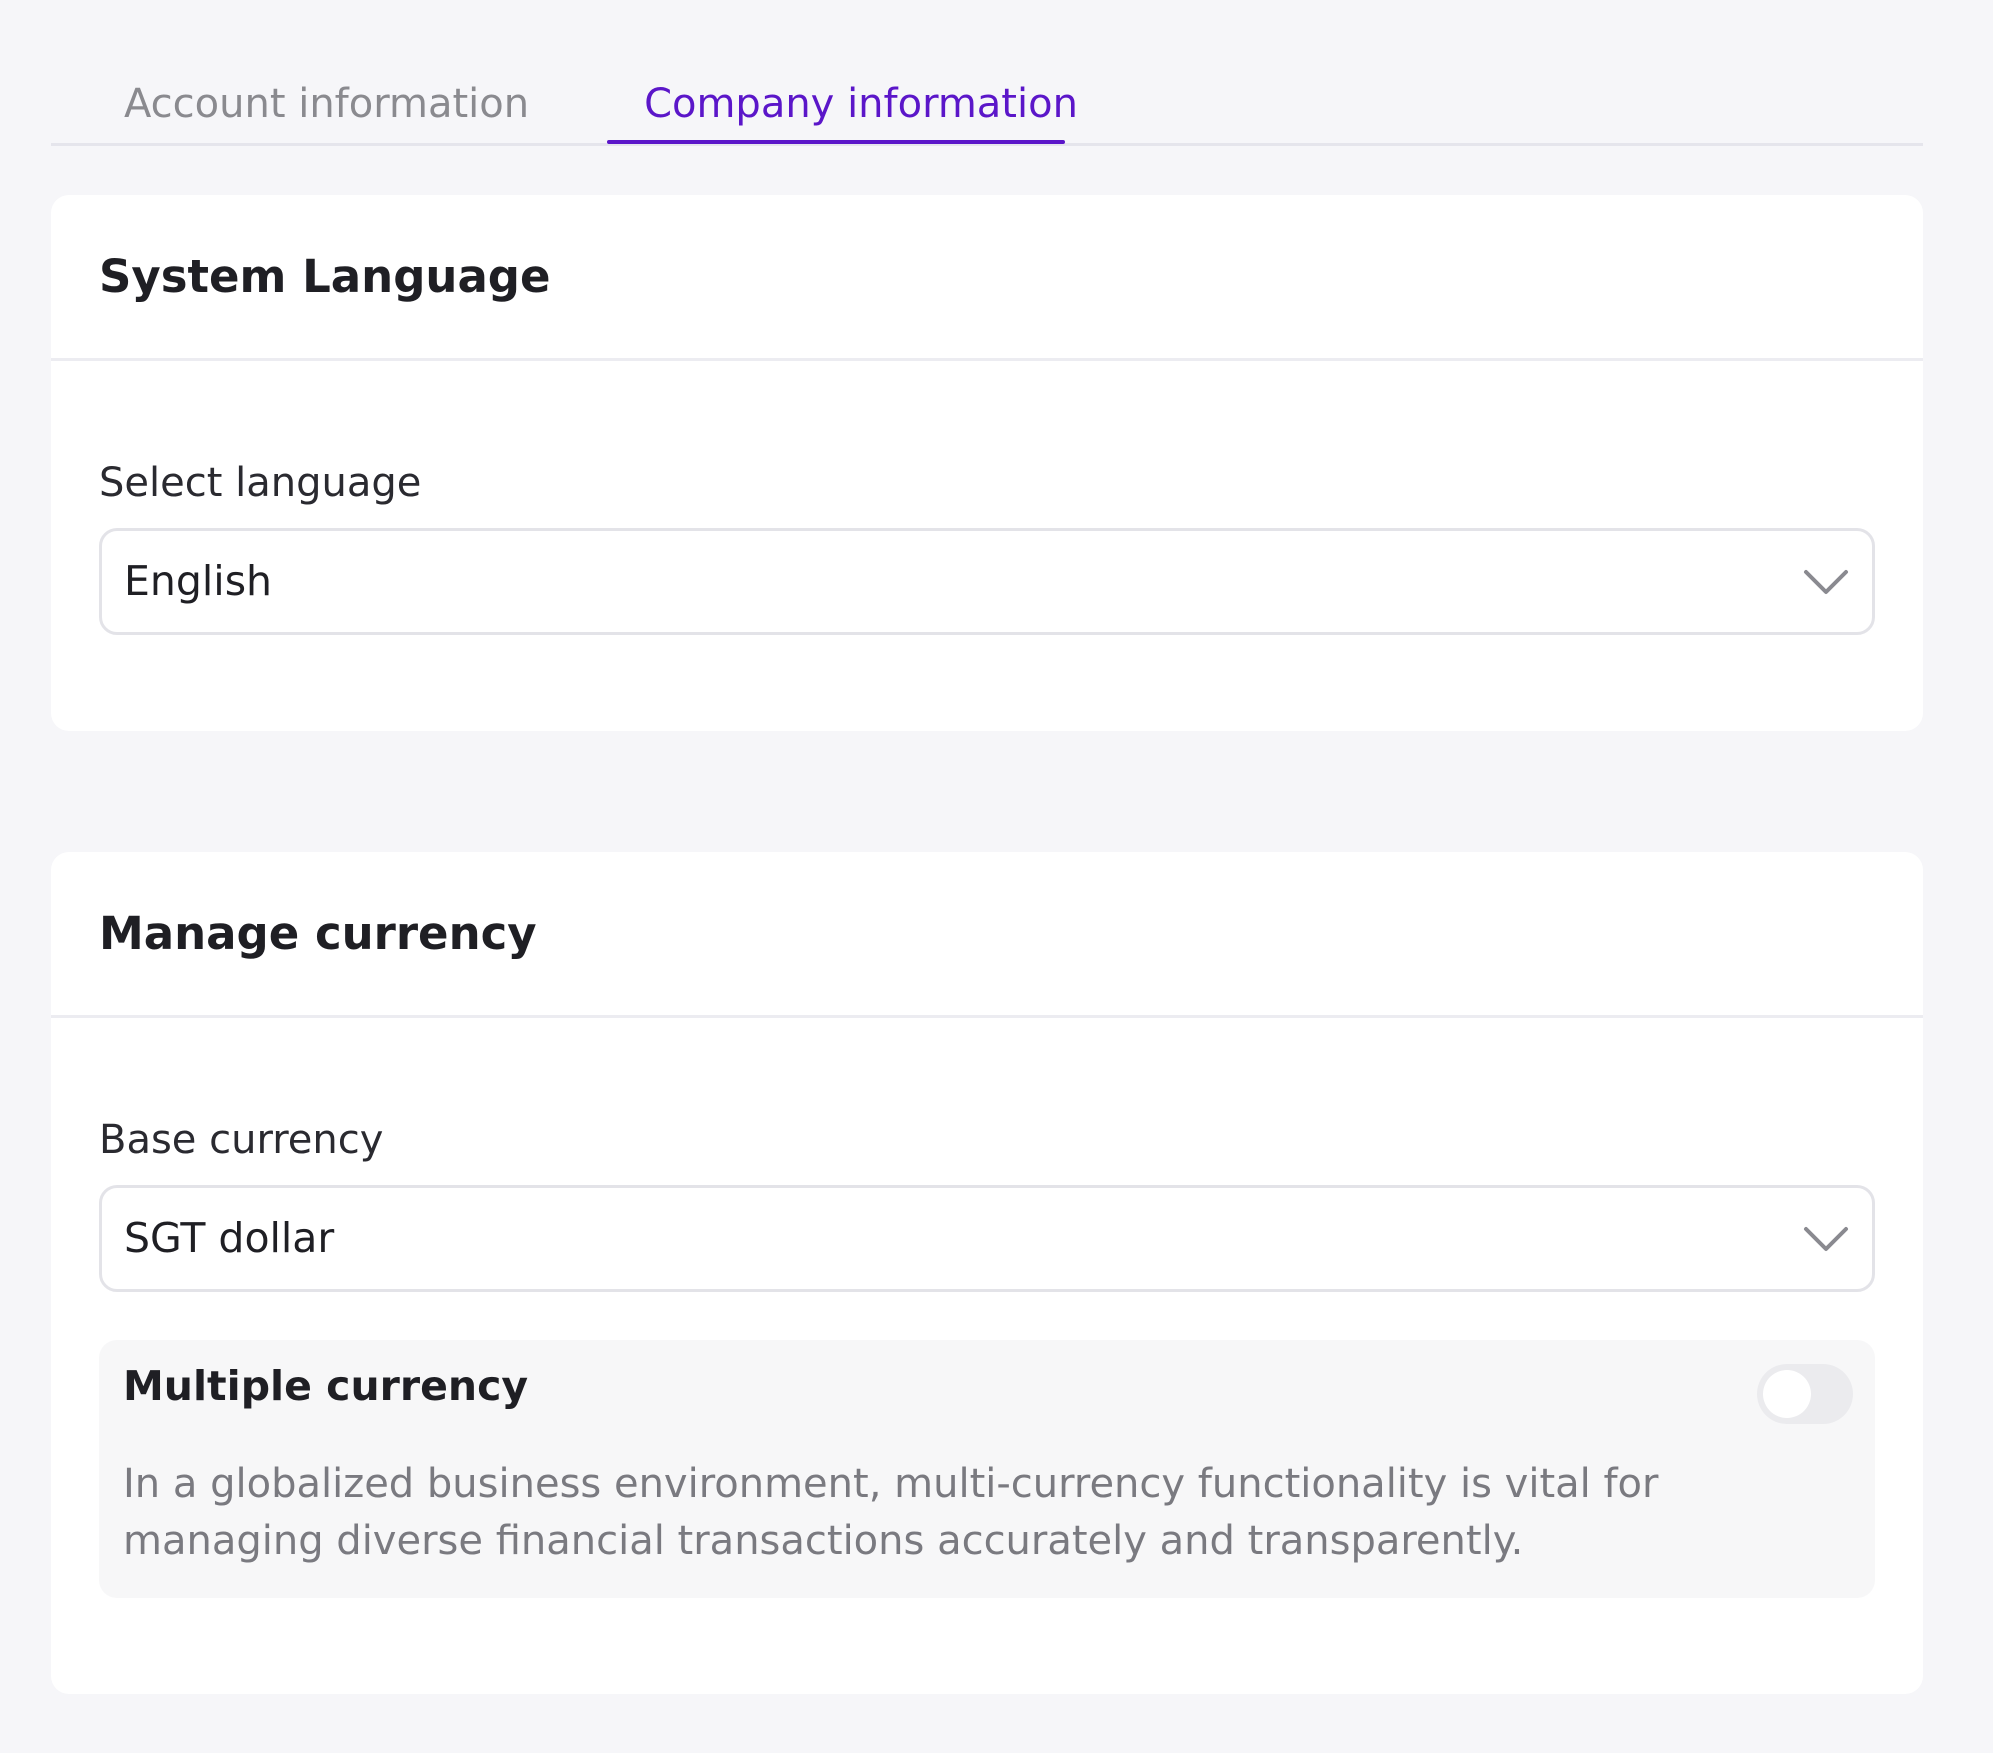 This screenshot has width=1993, height=1753. What do you see at coordinates (325, 276) in the screenshot?
I see `system-language-title: System Language` at bounding box center [325, 276].